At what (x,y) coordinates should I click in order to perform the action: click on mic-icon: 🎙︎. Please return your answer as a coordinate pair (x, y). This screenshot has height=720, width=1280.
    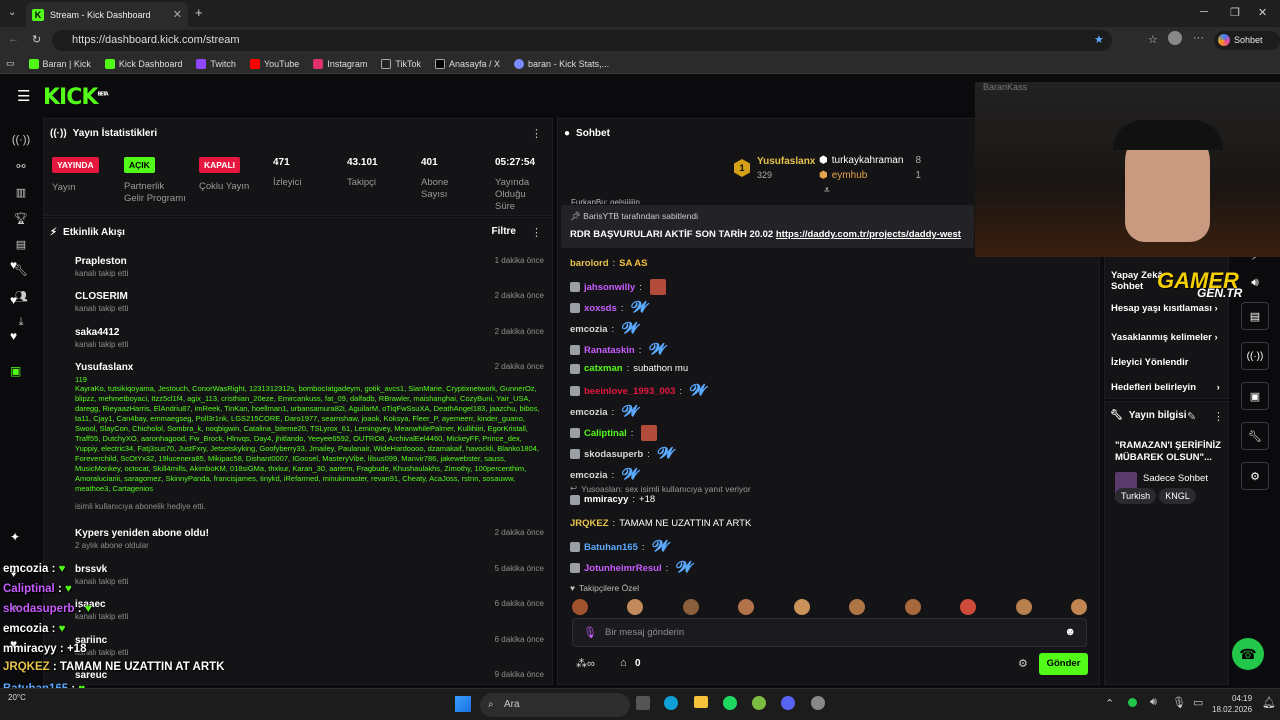
    Looking at the image, I should click on (1179, 702).